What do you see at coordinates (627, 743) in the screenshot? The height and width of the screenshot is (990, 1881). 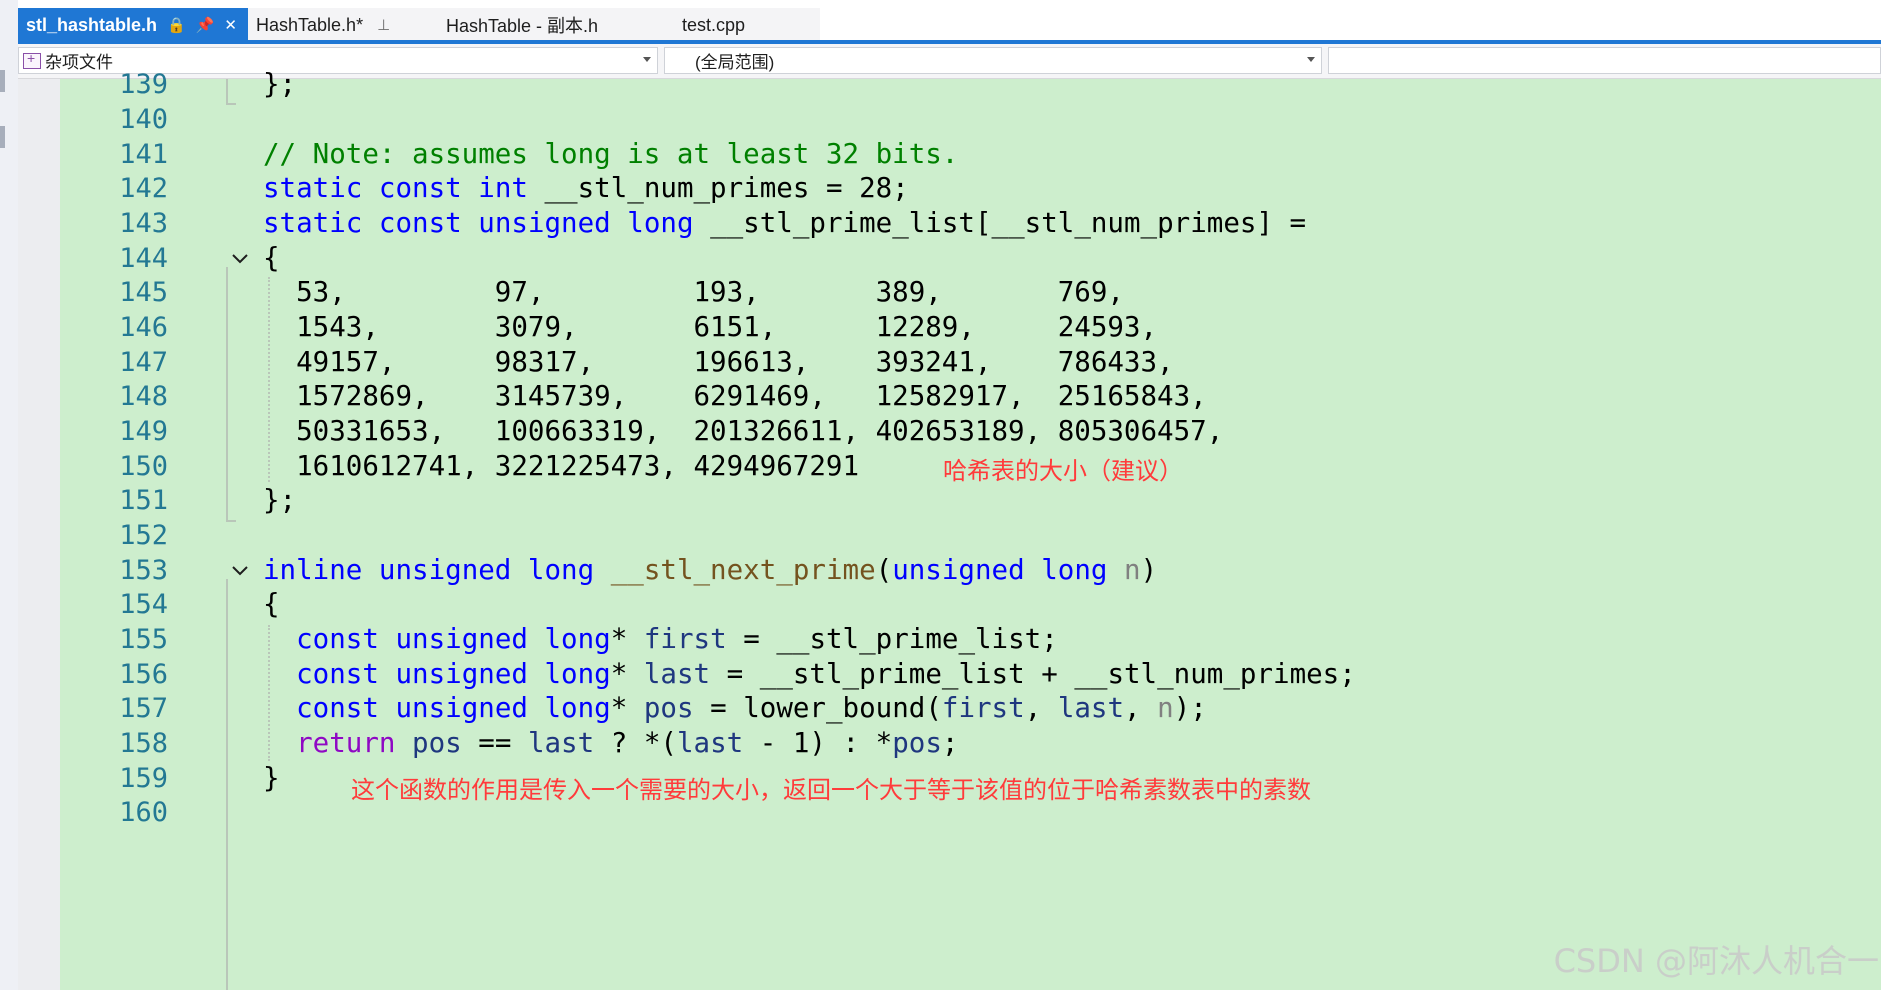 I see `code-line: return pos == last ? *(last - 1) : *pos;` at bounding box center [627, 743].